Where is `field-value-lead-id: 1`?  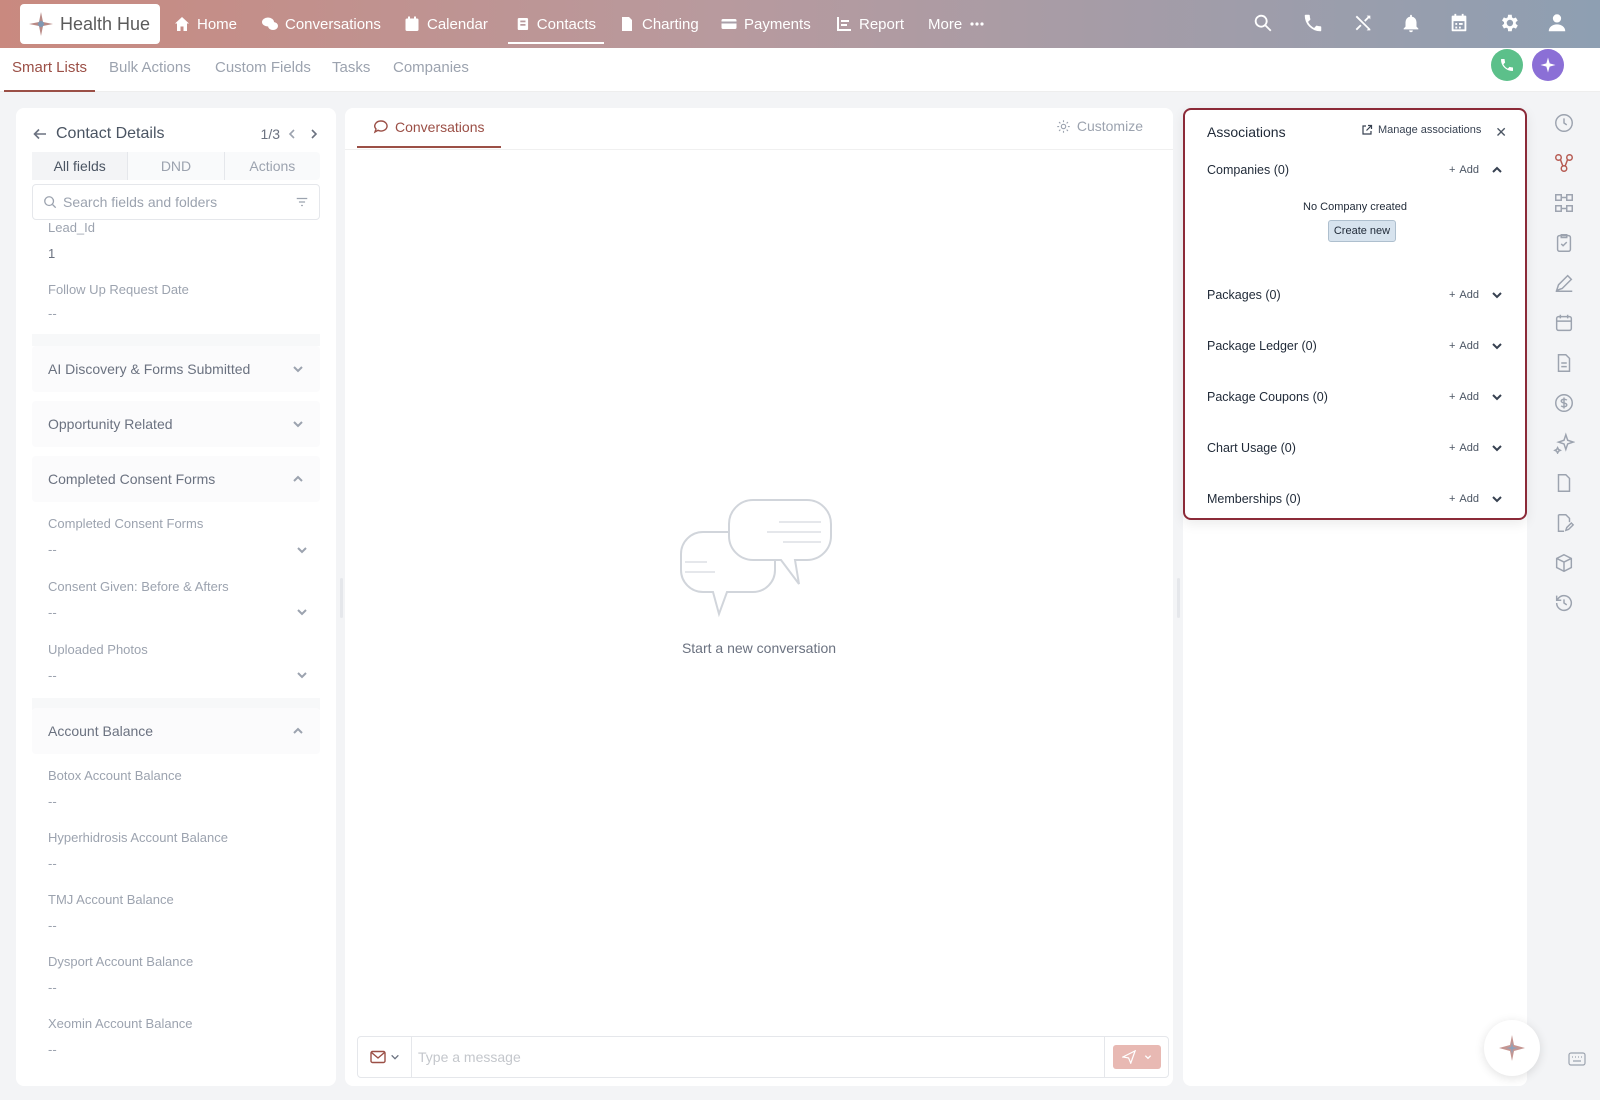 field-value-lead-id: 1 is located at coordinates (51, 253).